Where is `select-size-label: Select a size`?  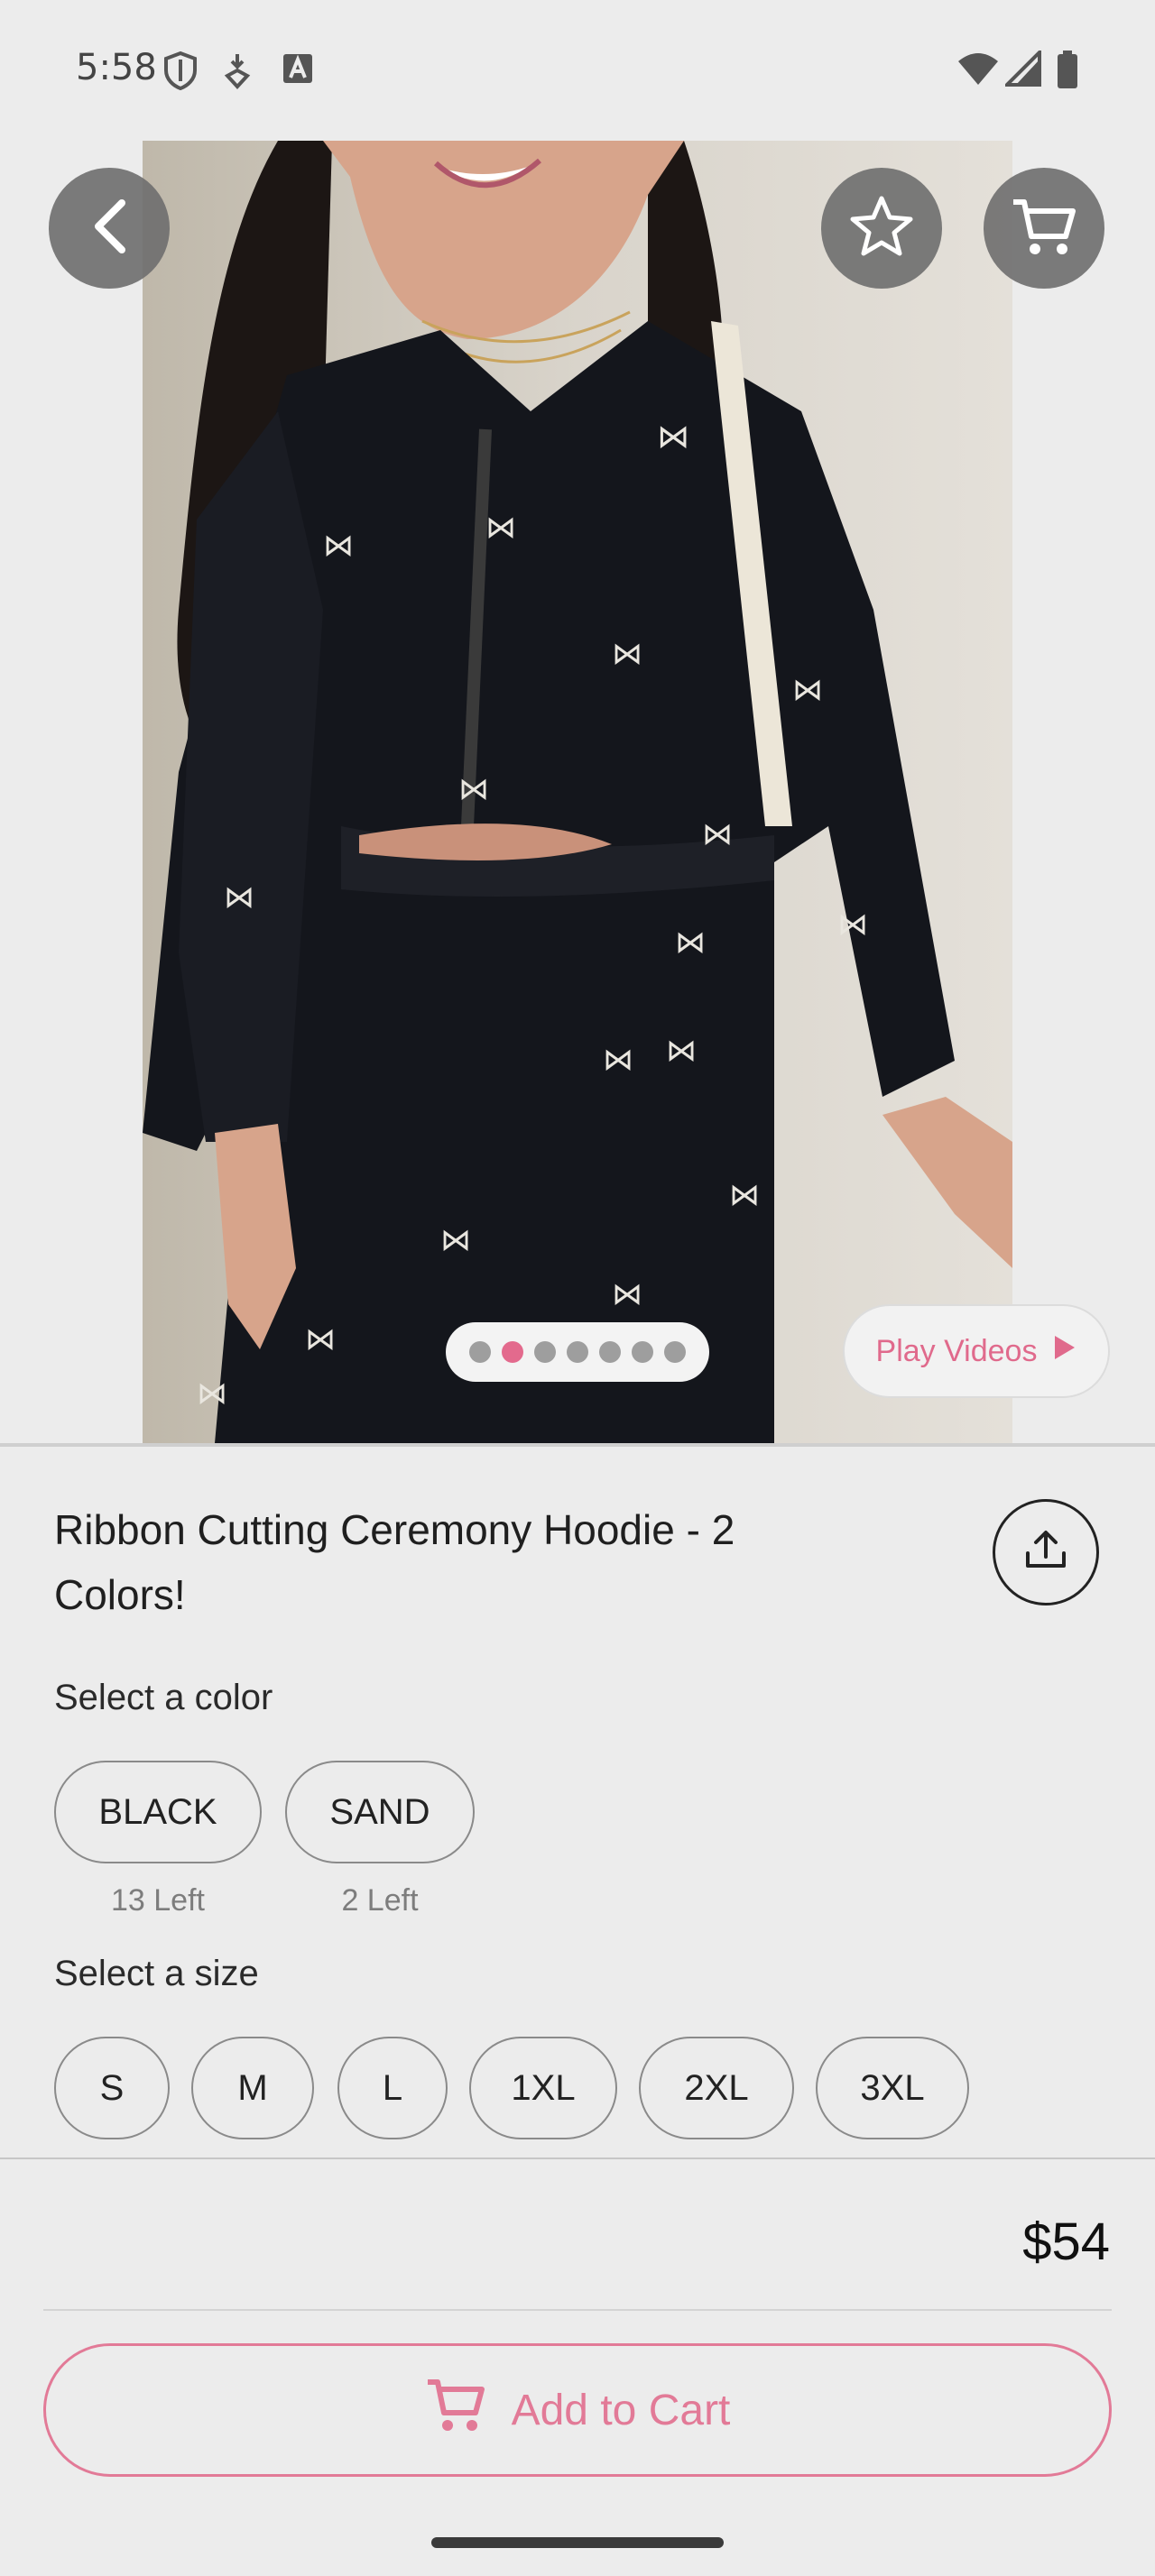
select-size-label: Select a size is located at coordinates (156, 1974).